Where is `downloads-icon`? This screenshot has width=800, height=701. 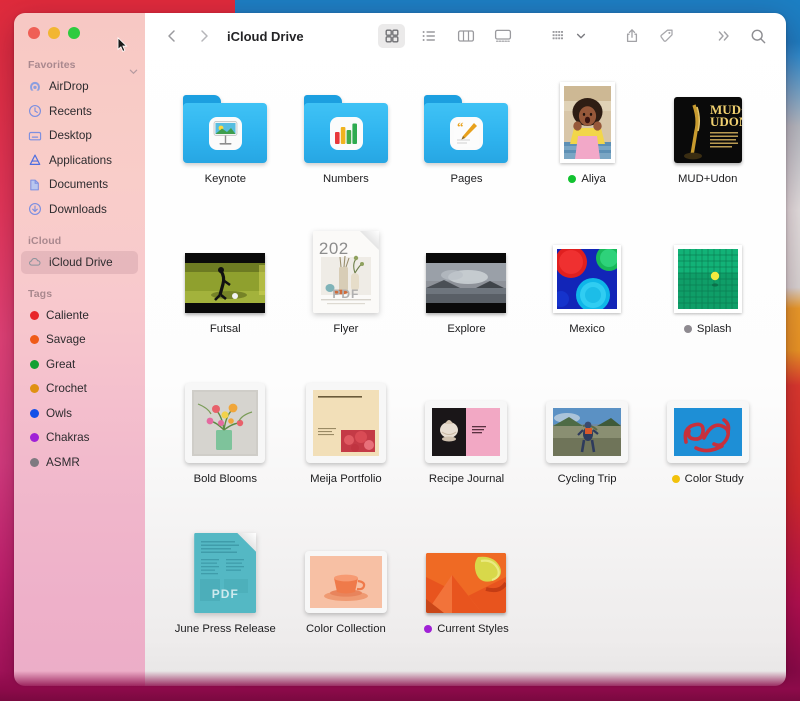
downloads-icon is located at coordinates (35, 209).